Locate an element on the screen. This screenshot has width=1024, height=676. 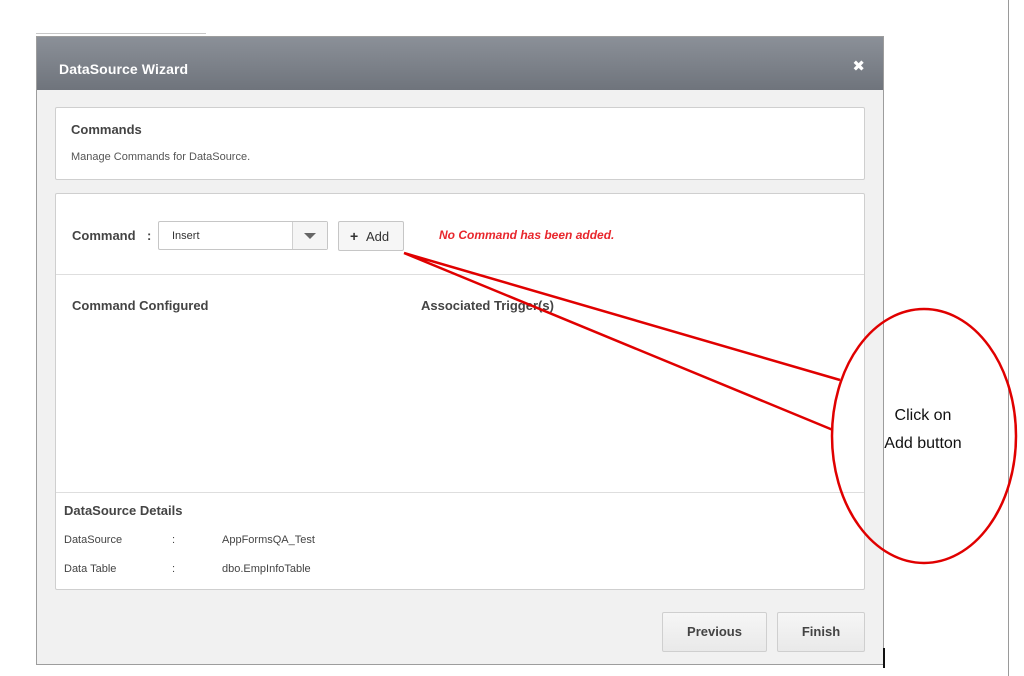
previous-button: Previous is located at coordinates (714, 632).